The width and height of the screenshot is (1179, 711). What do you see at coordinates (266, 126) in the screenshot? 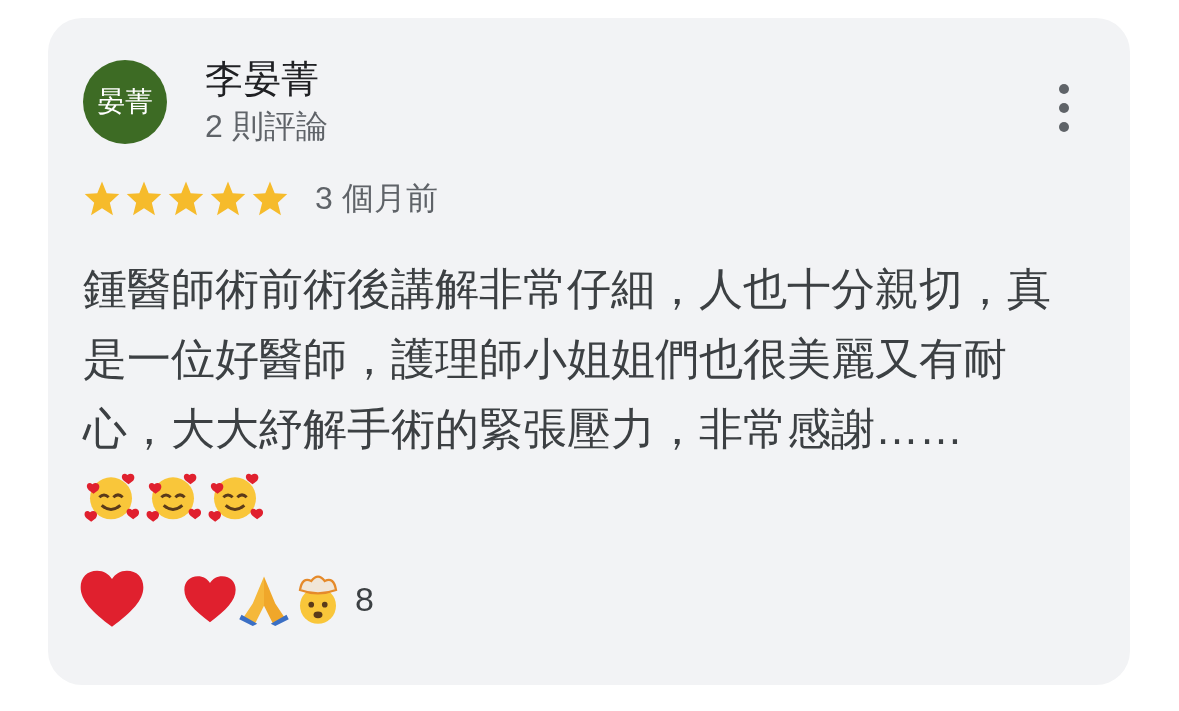
I see `review-count: 2 則評論` at bounding box center [266, 126].